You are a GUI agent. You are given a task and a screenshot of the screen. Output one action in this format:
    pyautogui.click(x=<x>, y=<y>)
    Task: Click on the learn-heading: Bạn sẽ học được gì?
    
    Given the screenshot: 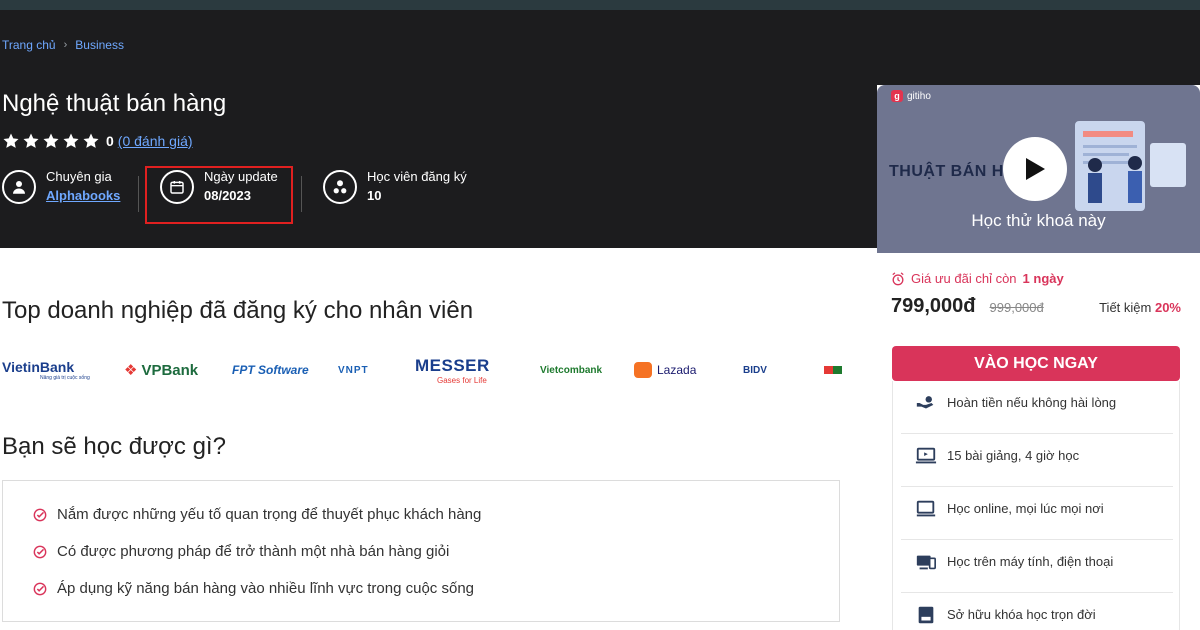 What is the action you would take?
    pyautogui.click(x=114, y=446)
    